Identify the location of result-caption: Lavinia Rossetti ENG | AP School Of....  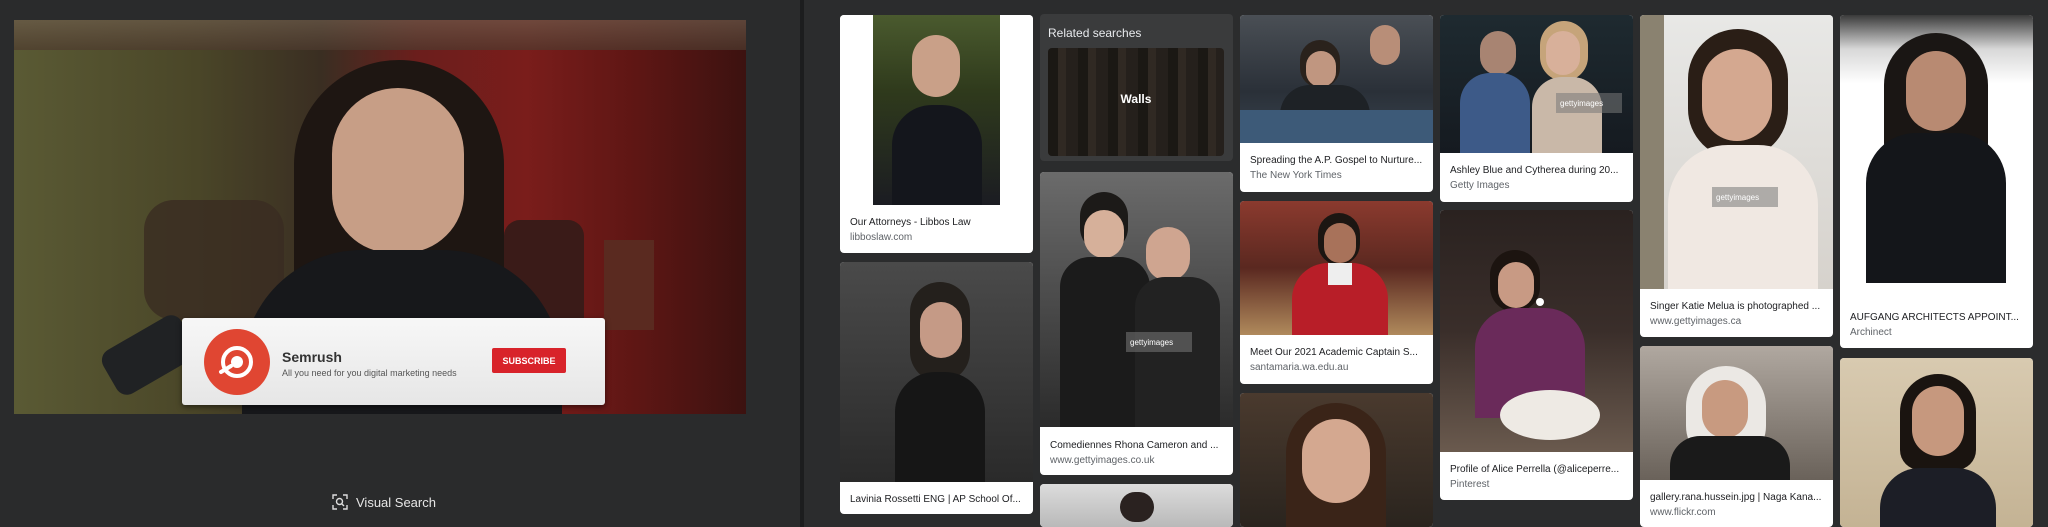
(935, 499).